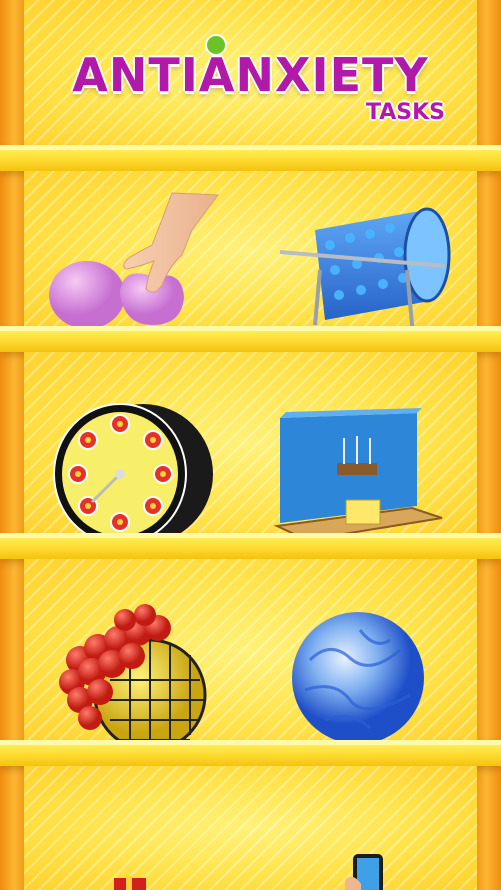 Image resolution: width=501 pixels, height=890 pixels. I want to click on phone-icon, so click(364, 872).